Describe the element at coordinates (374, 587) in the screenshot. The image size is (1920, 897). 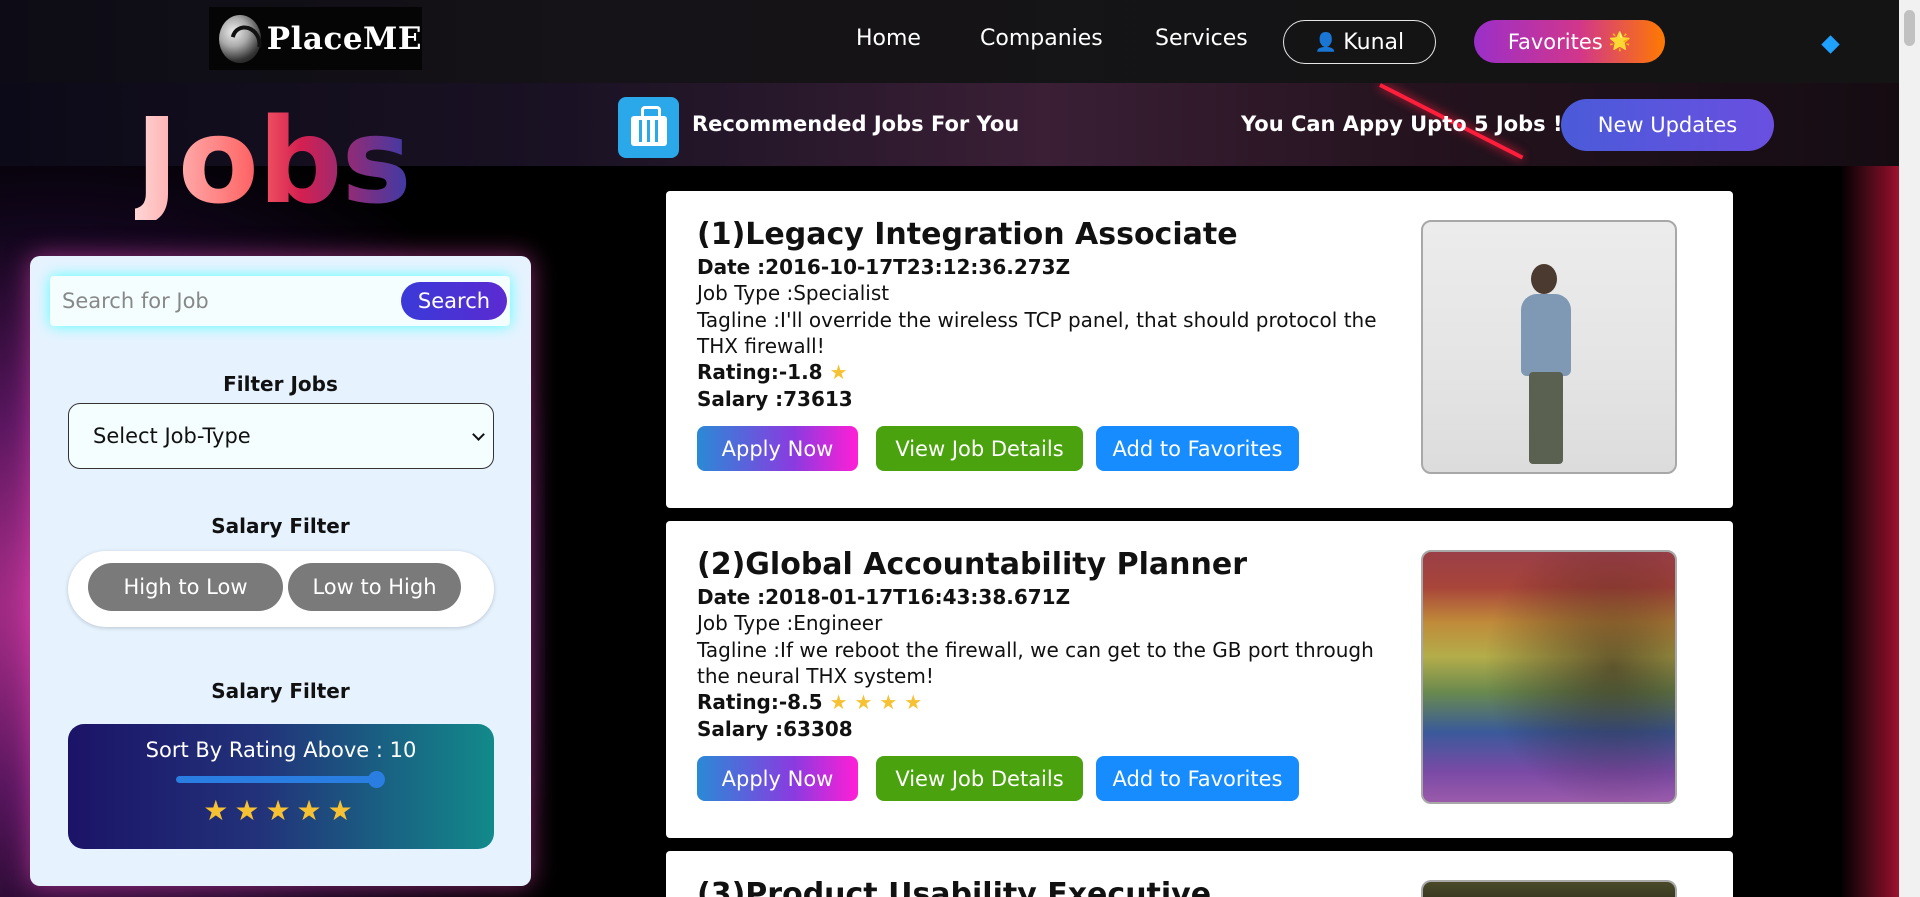
I see `sort-low-to-high-button: Low to High` at that location.